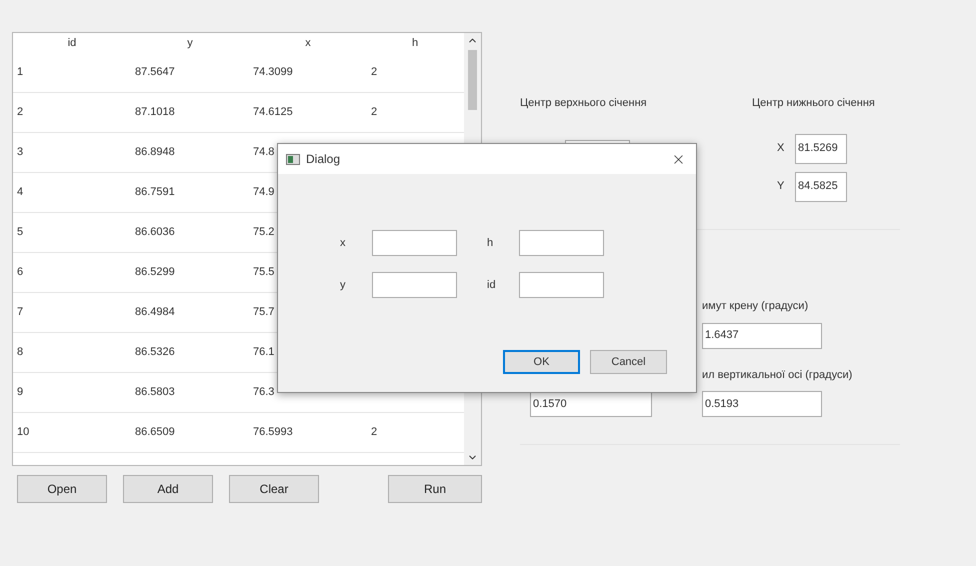 The image size is (976, 566). Describe the element at coordinates (72, 43) in the screenshot. I see `column-header: id` at that location.